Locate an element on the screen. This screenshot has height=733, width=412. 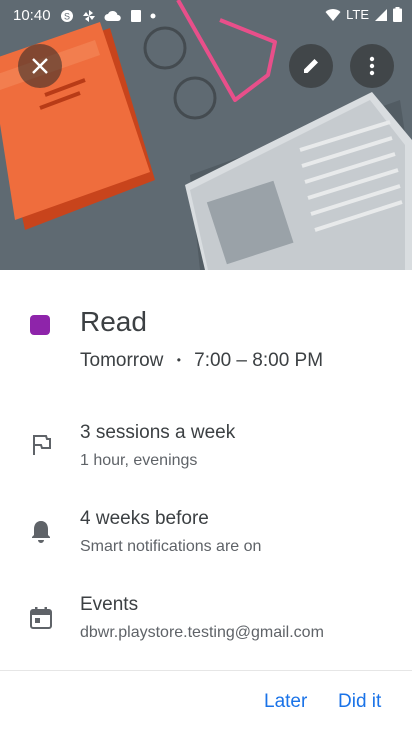
schedule-day: Tomorrow is located at coordinates (122, 360).